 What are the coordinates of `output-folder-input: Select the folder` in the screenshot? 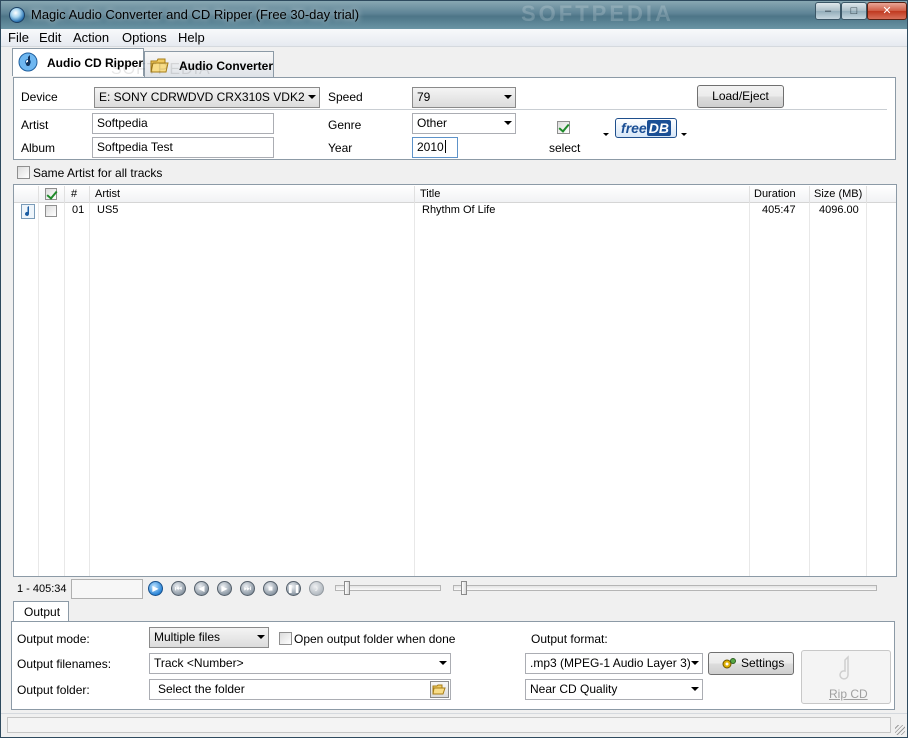 It's located at (300, 689).